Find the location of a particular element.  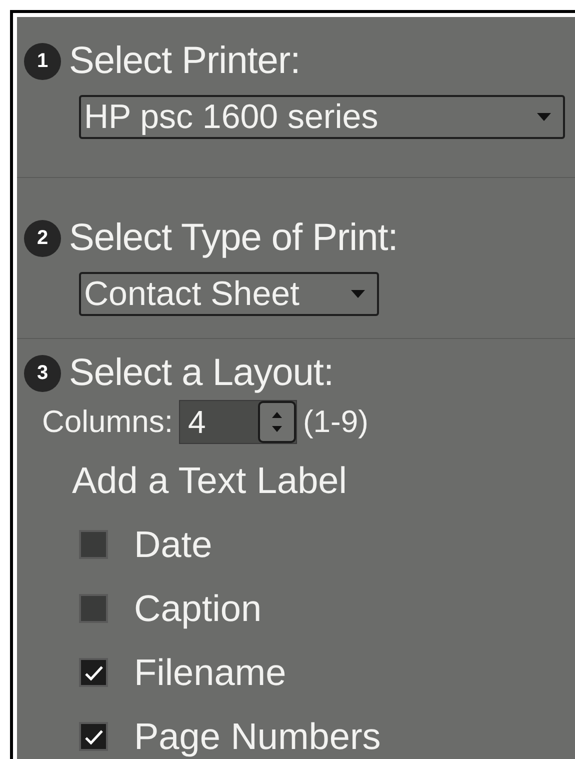

step-number-badge: 3 is located at coordinates (42, 373).